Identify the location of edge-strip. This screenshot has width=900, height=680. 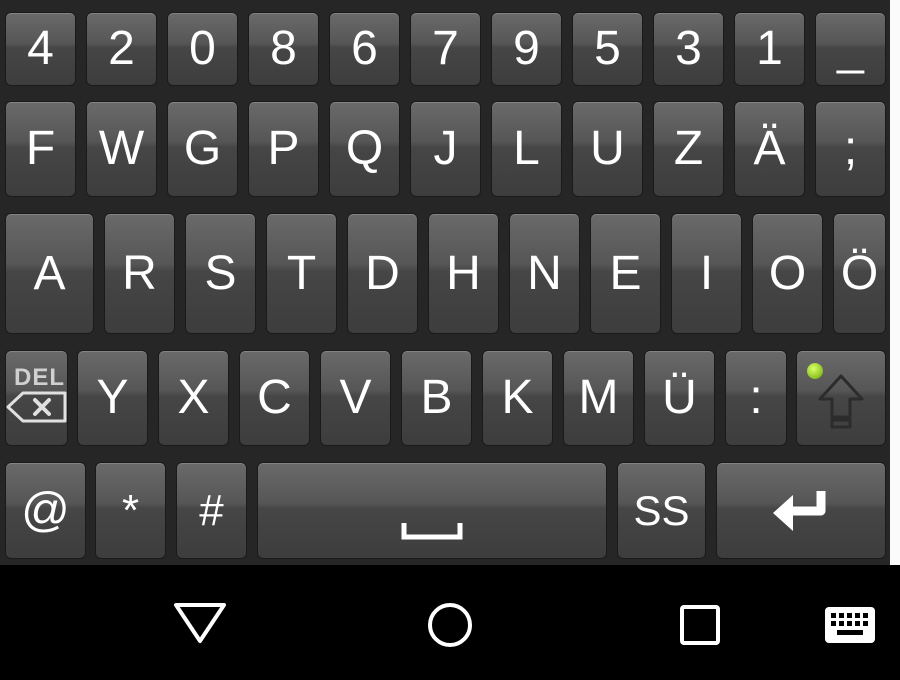
(895, 282).